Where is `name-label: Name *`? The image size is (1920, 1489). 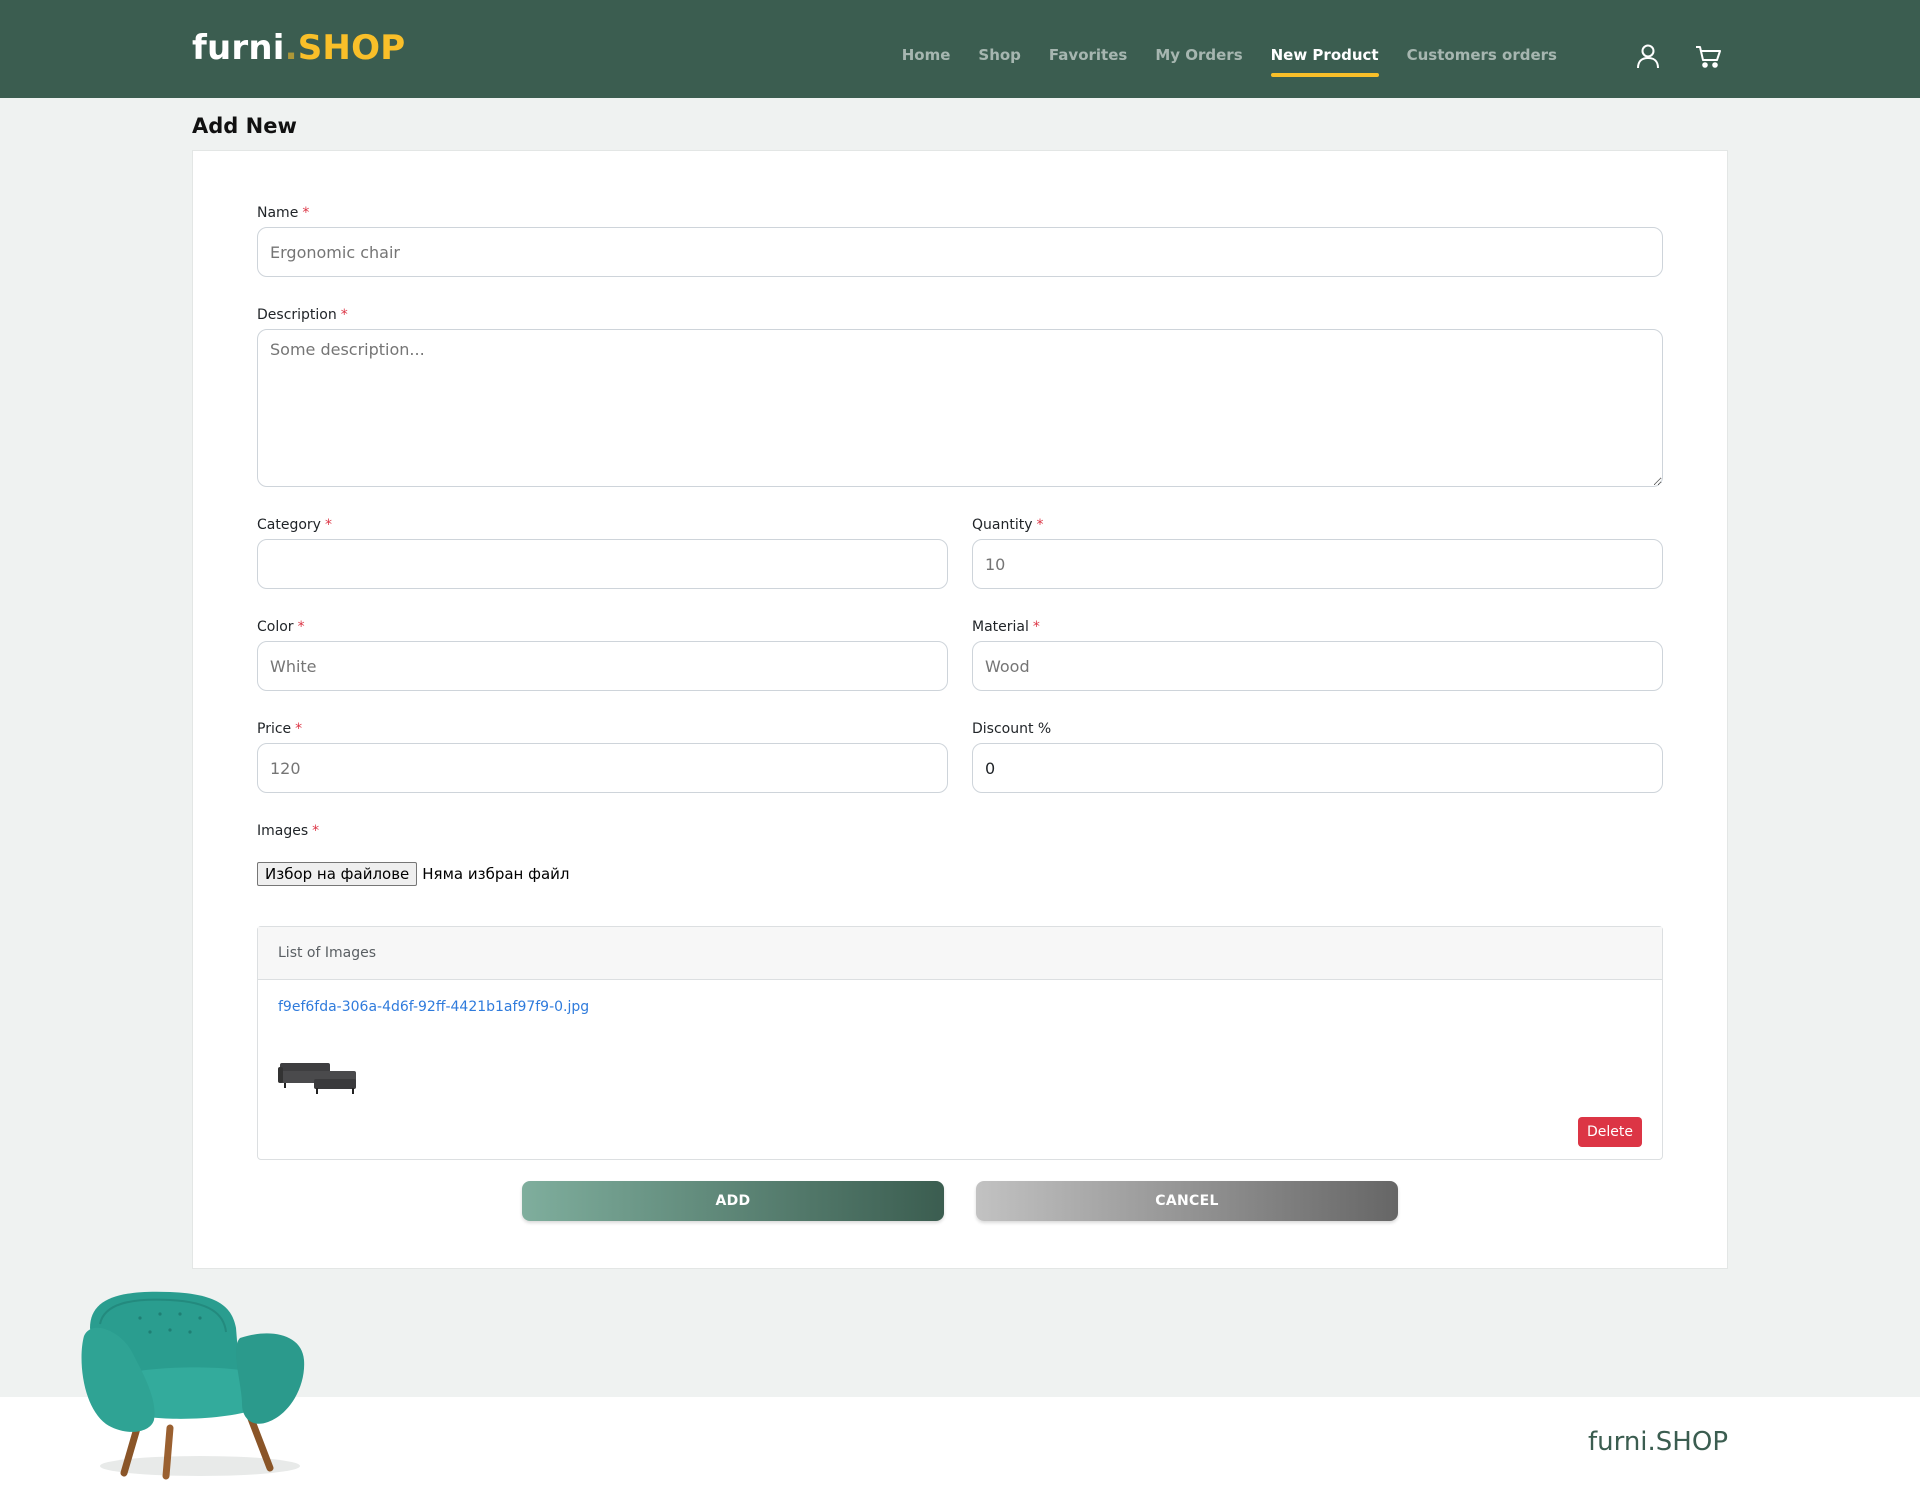 name-label: Name * is located at coordinates (283, 213).